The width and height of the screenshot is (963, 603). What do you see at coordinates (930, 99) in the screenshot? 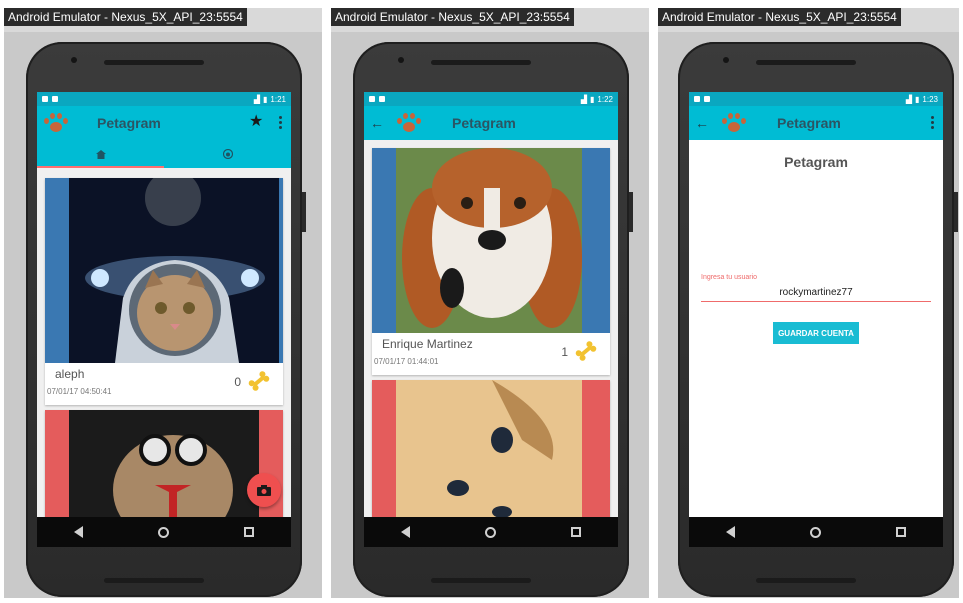
I see `clock: 1:23` at bounding box center [930, 99].